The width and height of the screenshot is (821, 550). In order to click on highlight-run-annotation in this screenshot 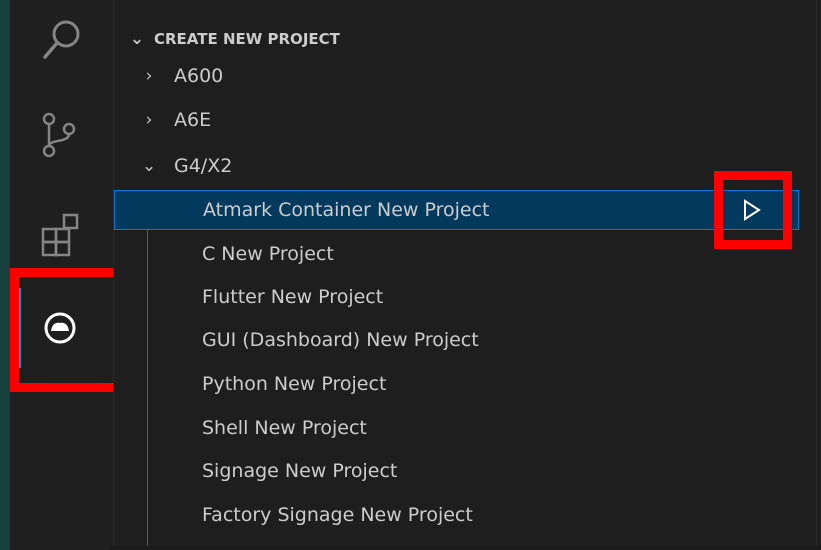, I will do `click(753, 210)`.